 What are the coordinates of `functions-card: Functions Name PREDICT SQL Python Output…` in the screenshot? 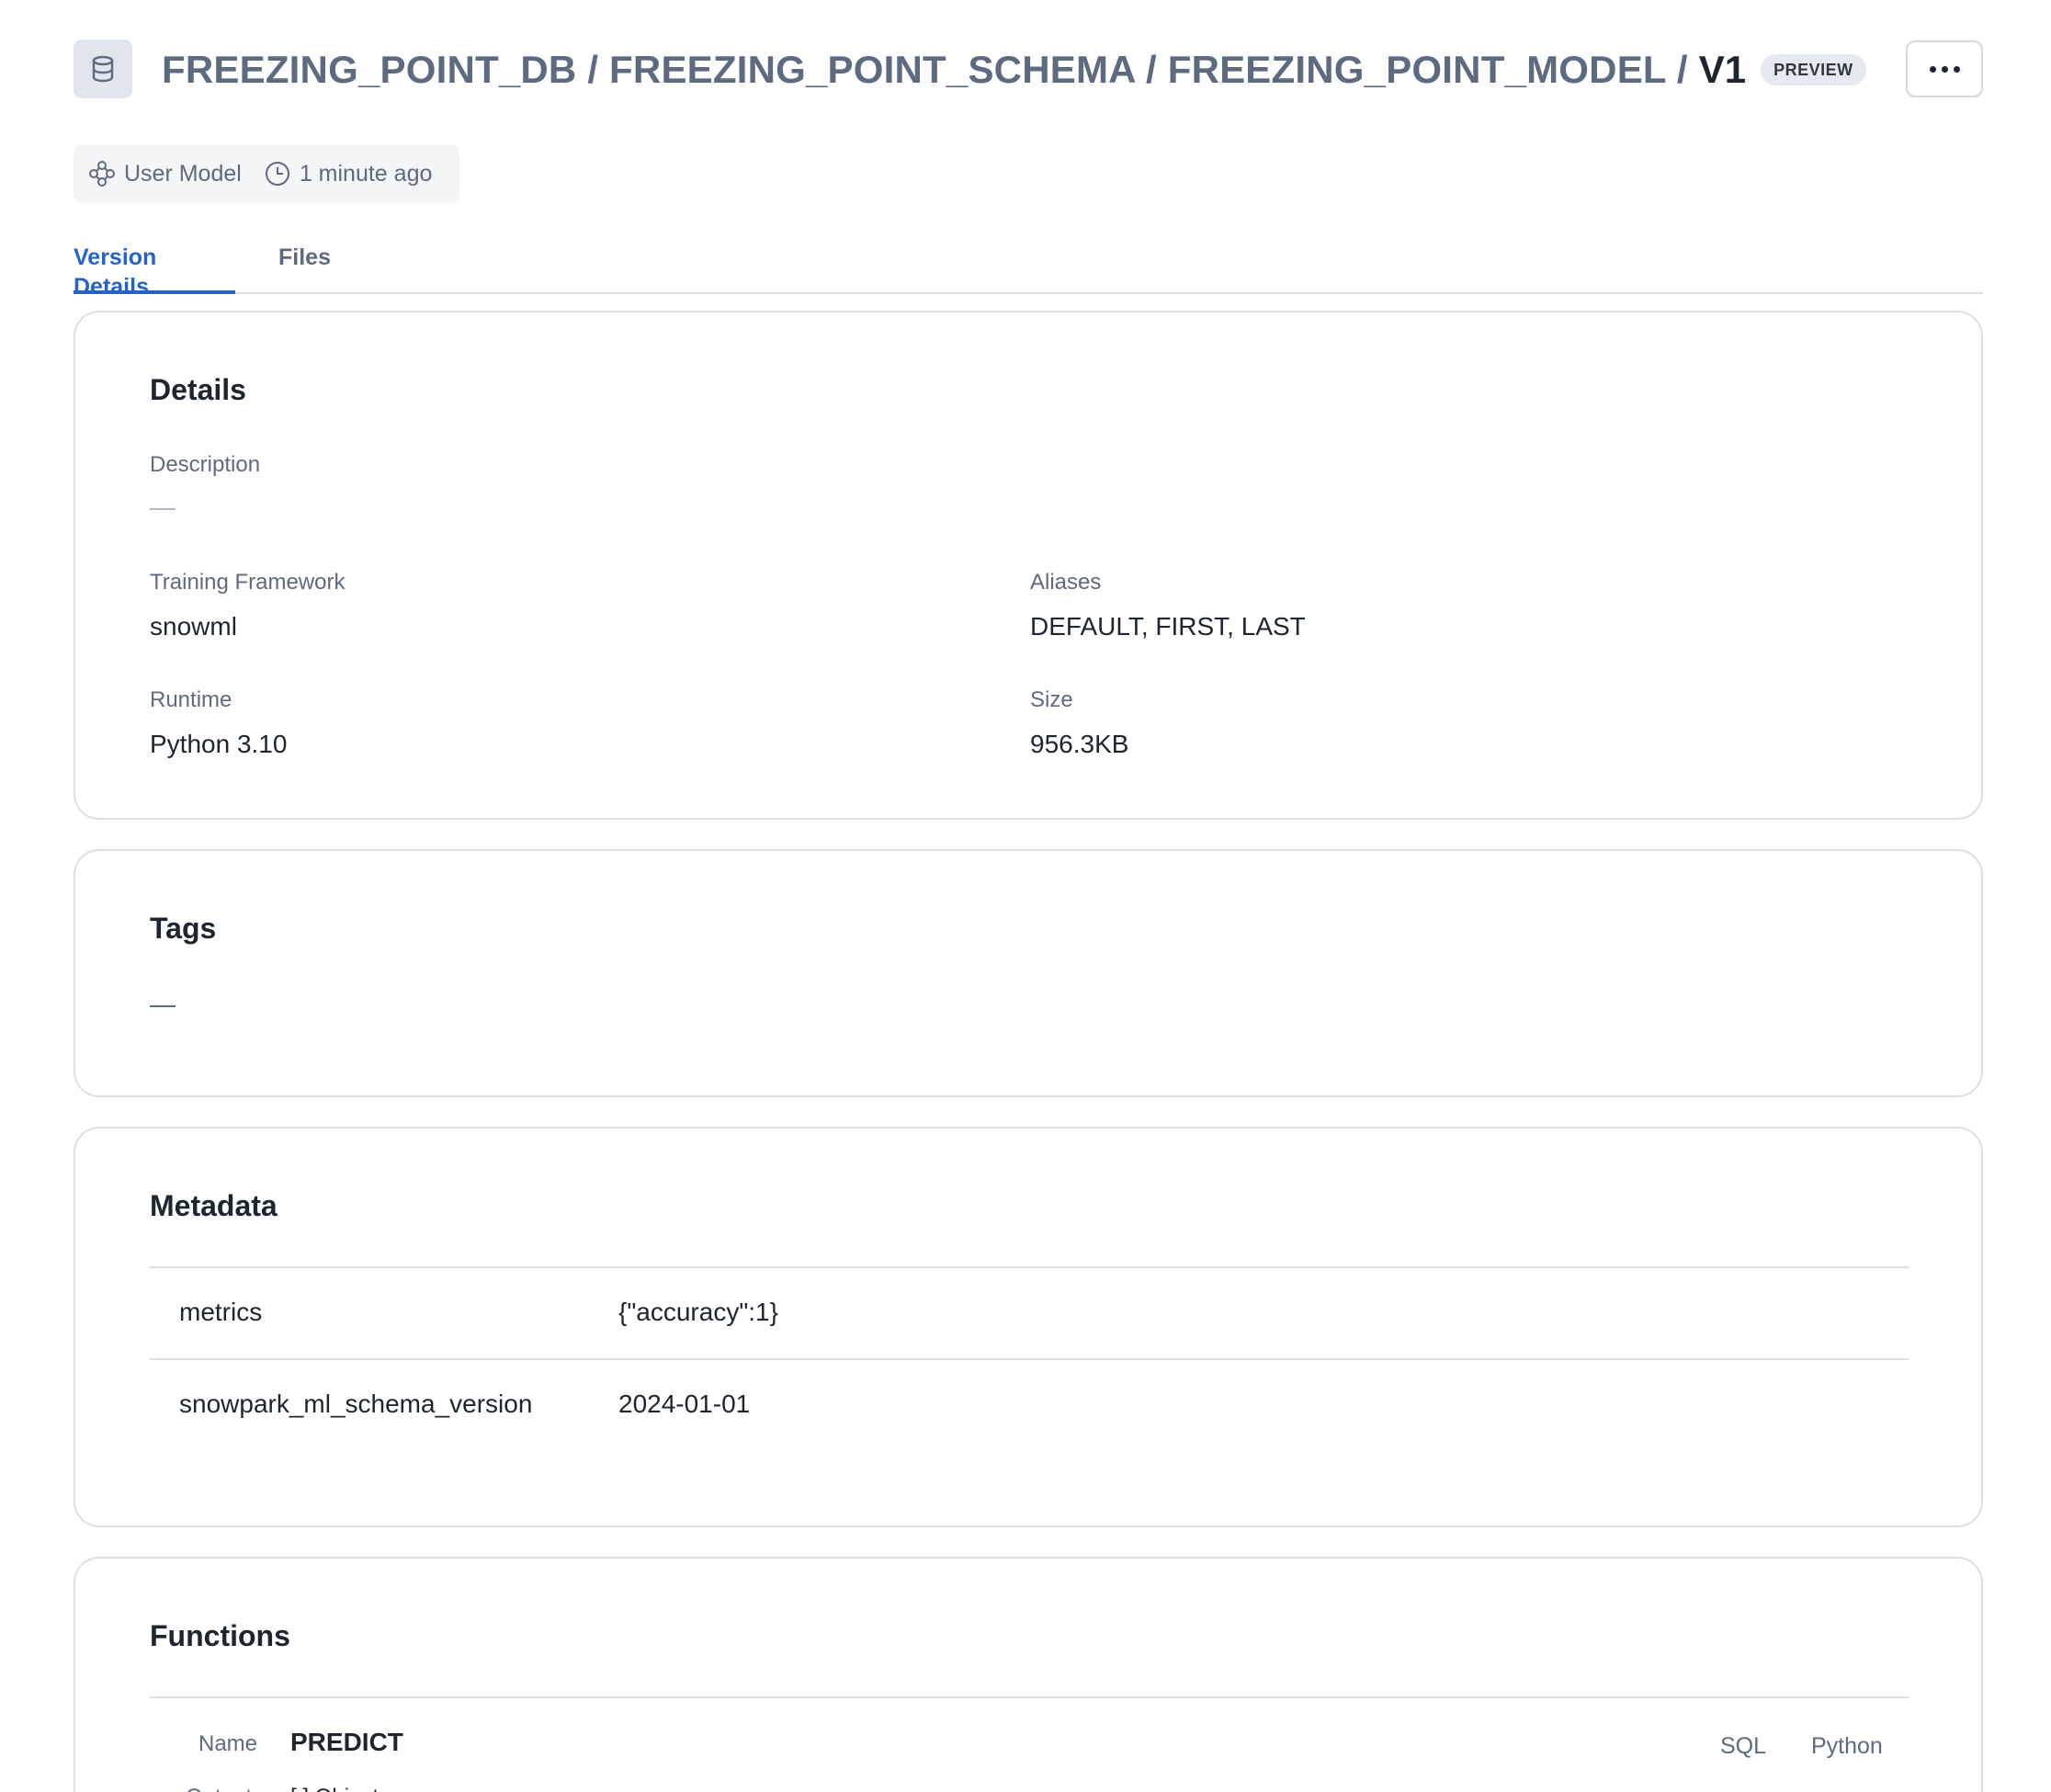 It's located at (1028, 1674).